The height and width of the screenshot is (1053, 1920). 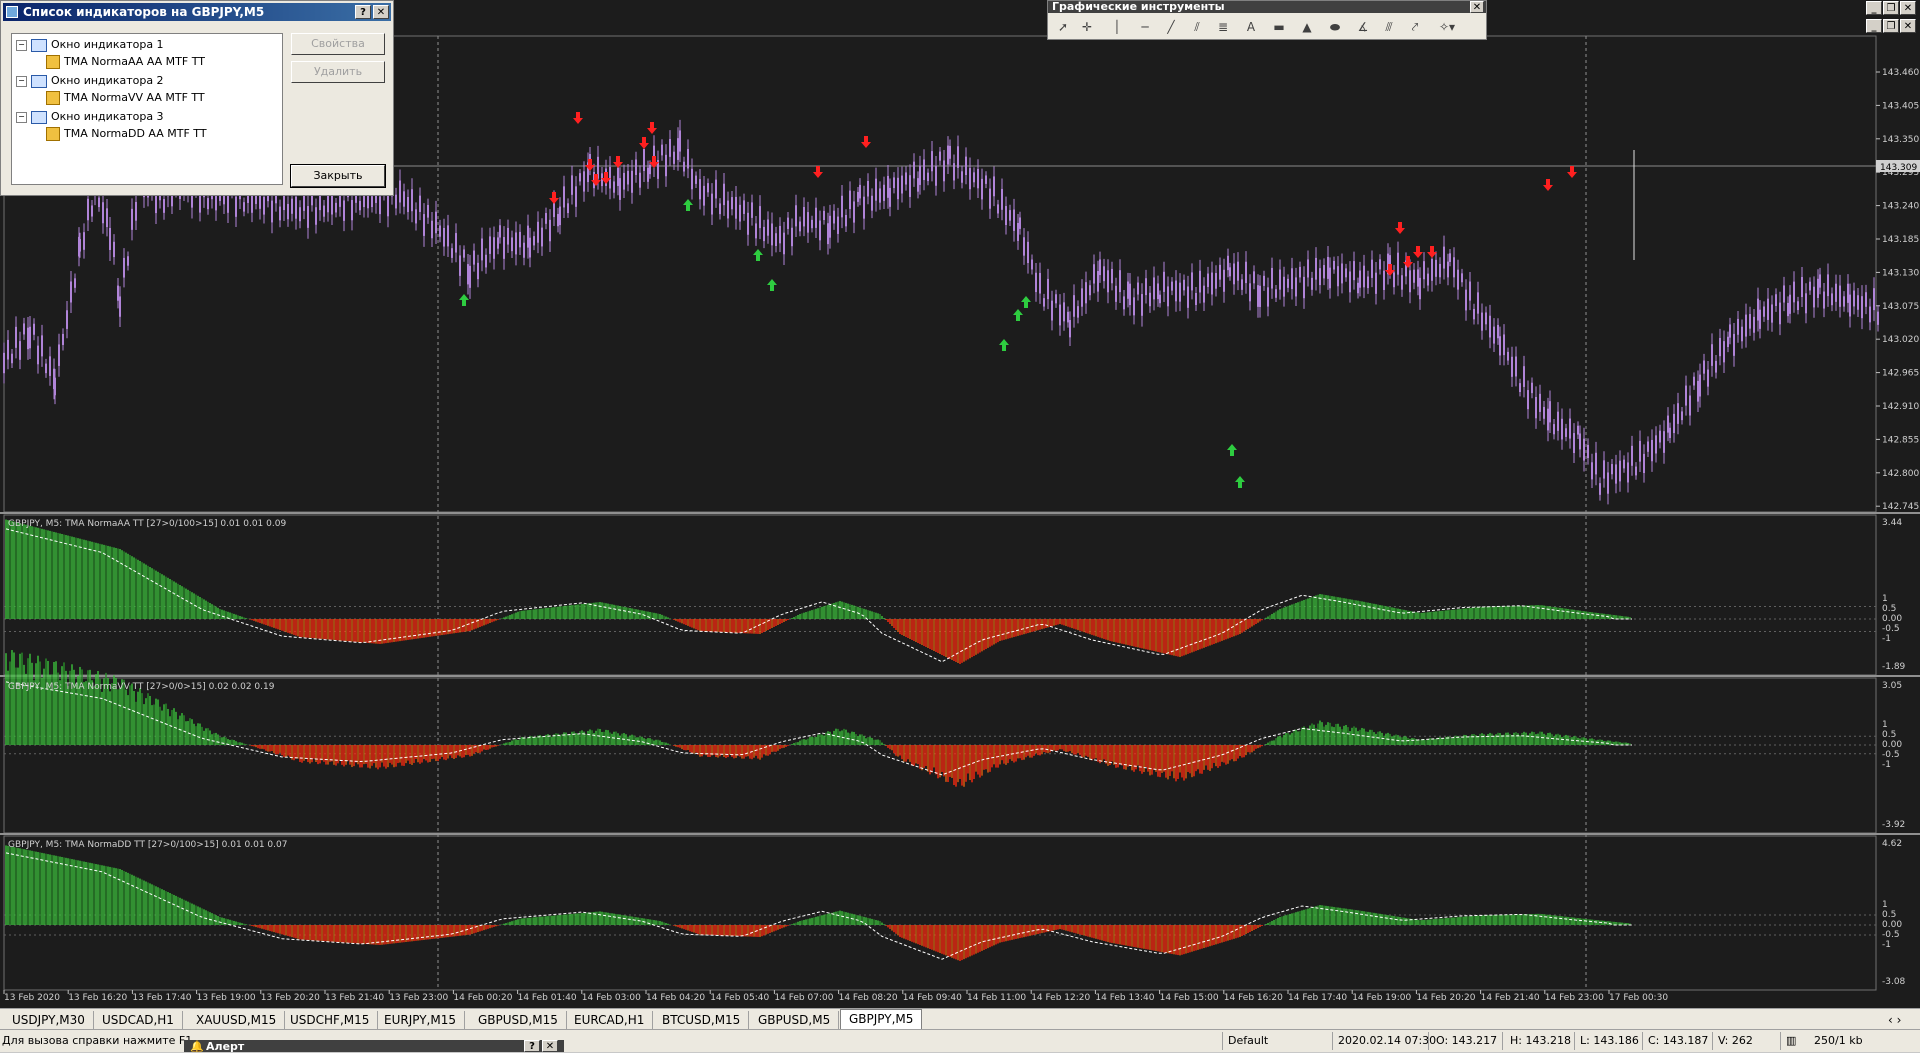 I want to click on gann-fan-icon: ⫻, so click(x=1389, y=27).